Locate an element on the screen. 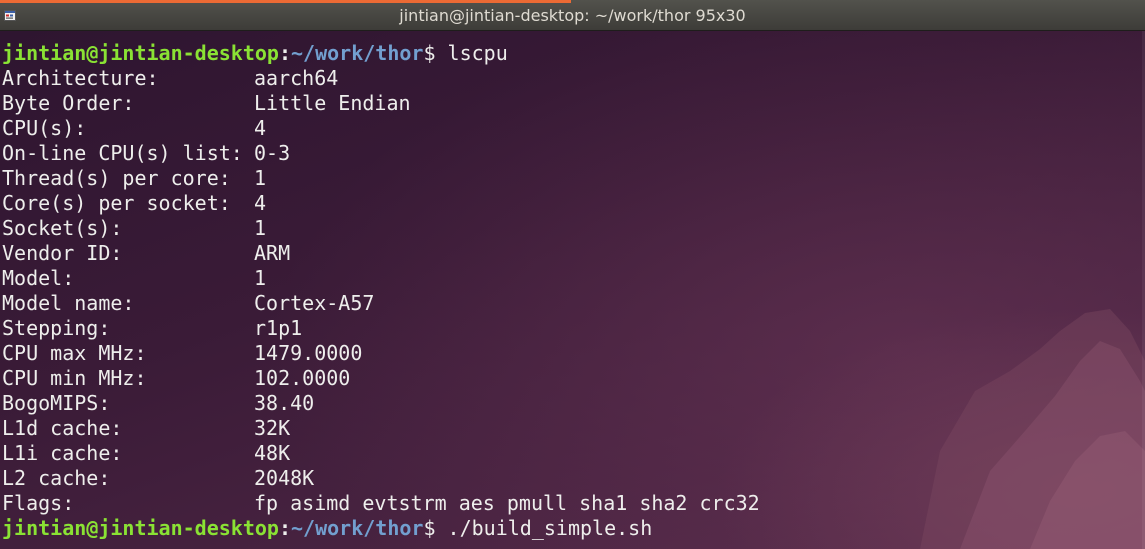 The image size is (1145, 549). output-line: Architecture: aarch64 is located at coordinates (381, 78).